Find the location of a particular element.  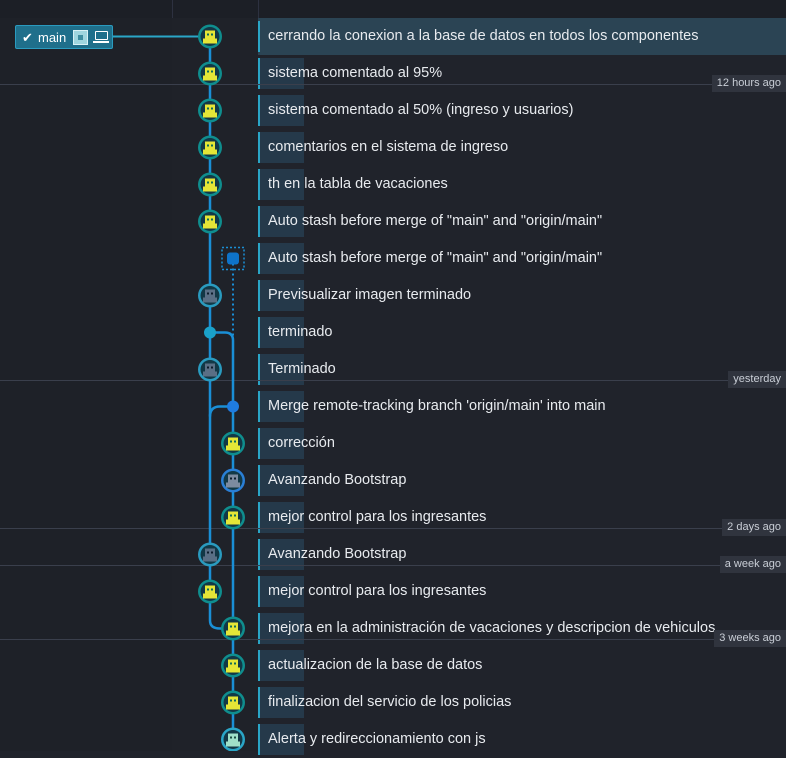

graph-line-branch is located at coordinates (222, 541).